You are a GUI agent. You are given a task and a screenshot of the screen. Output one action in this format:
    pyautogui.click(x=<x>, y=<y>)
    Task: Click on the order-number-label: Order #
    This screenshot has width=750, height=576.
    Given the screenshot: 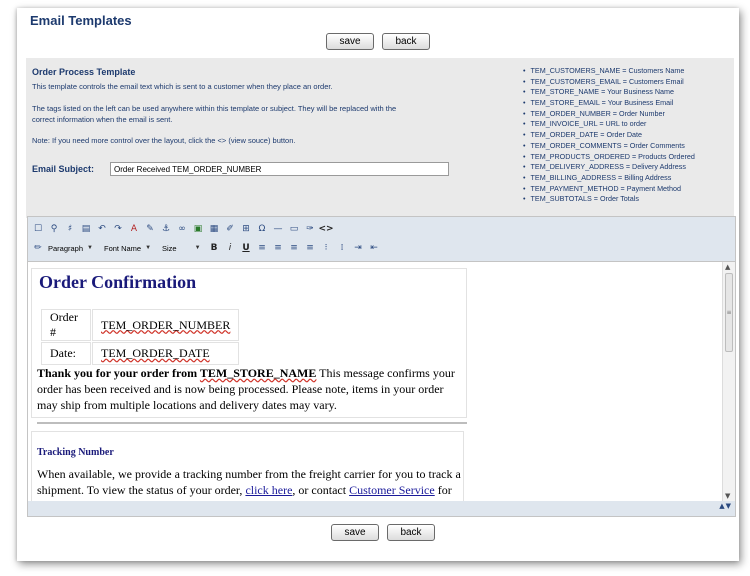 What is the action you would take?
    pyautogui.click(x=66, y=325)
    